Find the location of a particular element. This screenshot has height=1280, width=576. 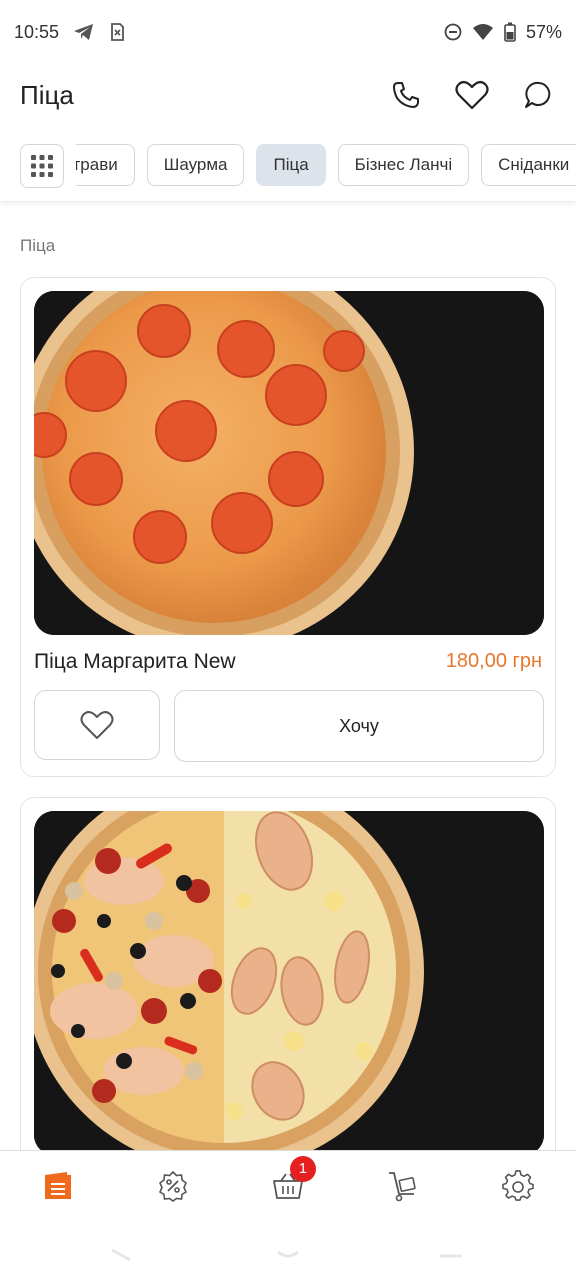

status-bar: 10:55 57% is located at coordinates (288, 32).